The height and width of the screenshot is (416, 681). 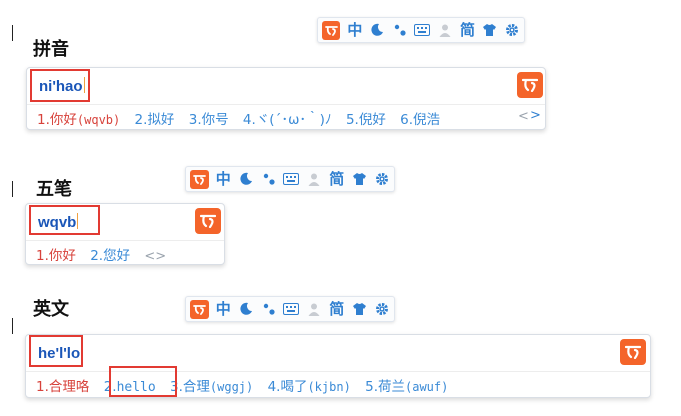 I want to click on composition-row: ni'hao, so click(x=286, y=86).